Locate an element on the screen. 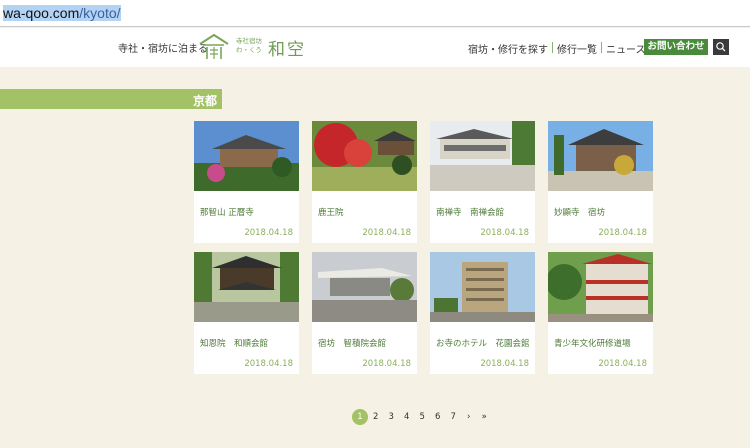 The image size is (750, 448). url-text: wa-qoo.com/kyoto/ is located at coordinates (62, 13).